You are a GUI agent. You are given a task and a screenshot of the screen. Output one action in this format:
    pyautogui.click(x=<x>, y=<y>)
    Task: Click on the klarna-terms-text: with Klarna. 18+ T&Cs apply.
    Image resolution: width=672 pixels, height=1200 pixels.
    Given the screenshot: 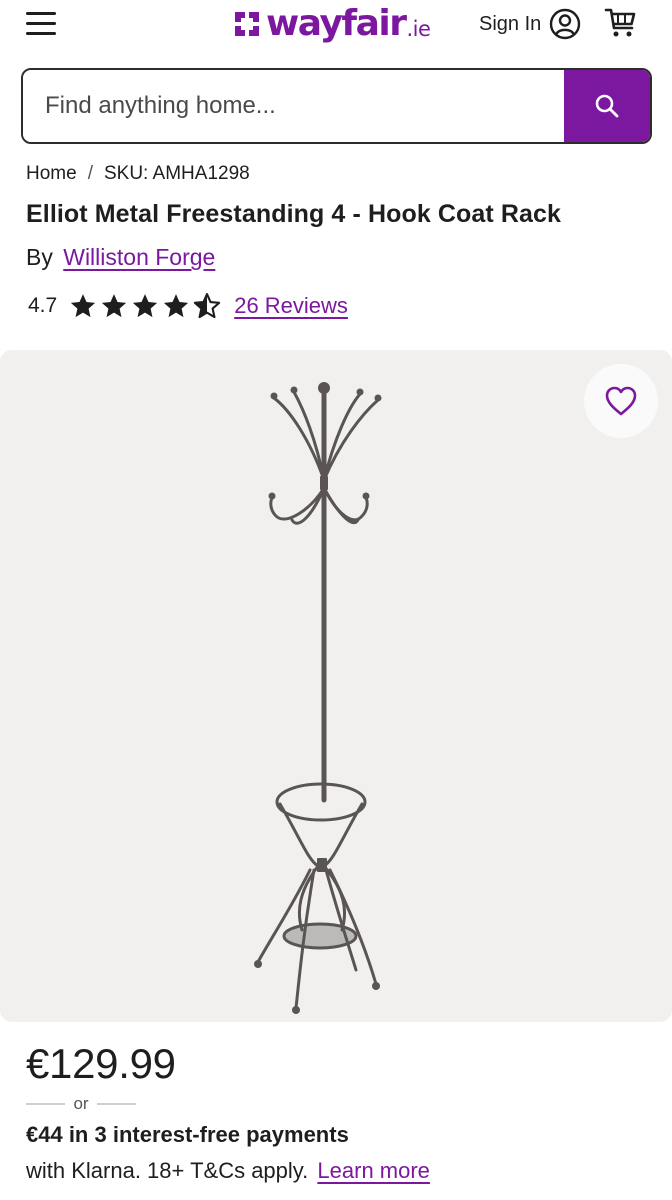 What is the action you would take?
    pyautogui.click(x=167, y=1170)
    